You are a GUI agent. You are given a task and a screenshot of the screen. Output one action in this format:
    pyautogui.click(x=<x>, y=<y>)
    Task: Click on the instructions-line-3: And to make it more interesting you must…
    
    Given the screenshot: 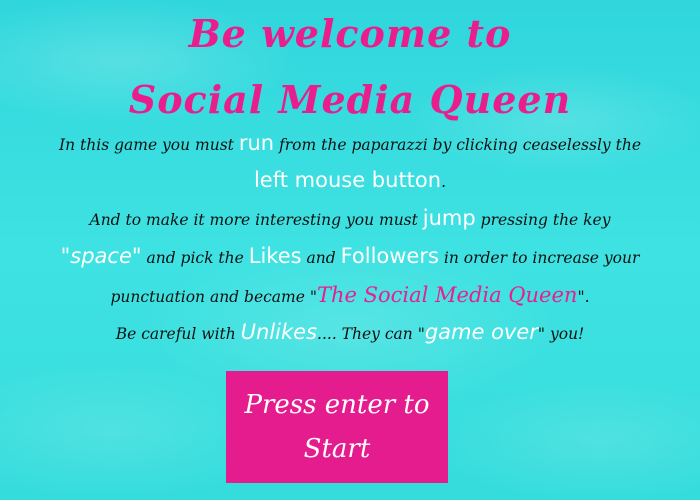 What is the action you would take?
    pyautogui.click(x=350, y=218)
    